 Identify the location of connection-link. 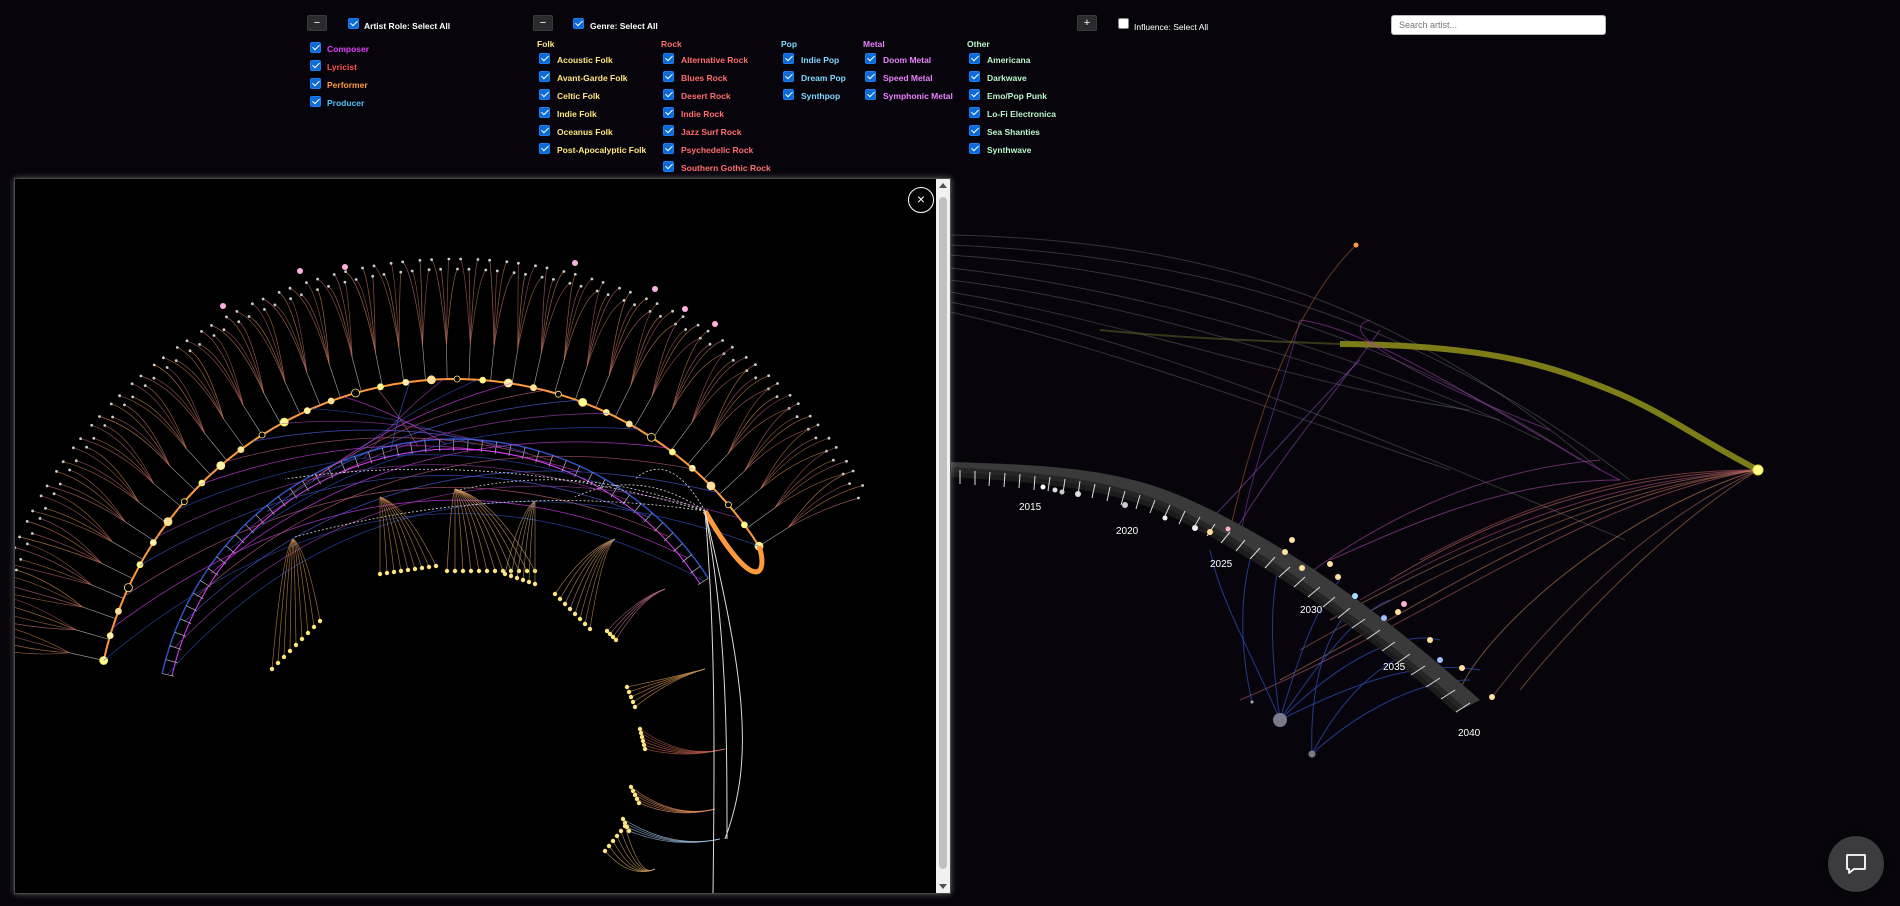
(395, 520).